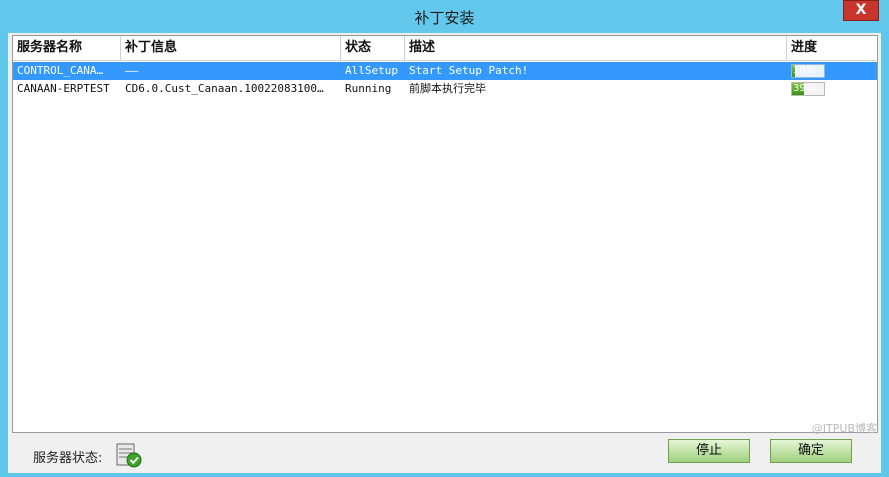  What do you see at coordinates (63, 88) in the screenshot?
I see `cell-server: CANAAN-ERPTEST` at bounding box center [63, 88].